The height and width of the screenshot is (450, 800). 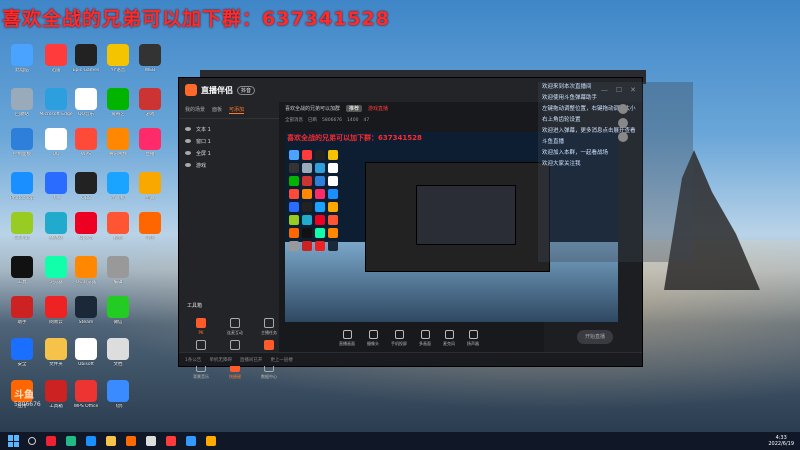 I want to click on stat-all-messages: 全部消息, so click(x=294, y=120).